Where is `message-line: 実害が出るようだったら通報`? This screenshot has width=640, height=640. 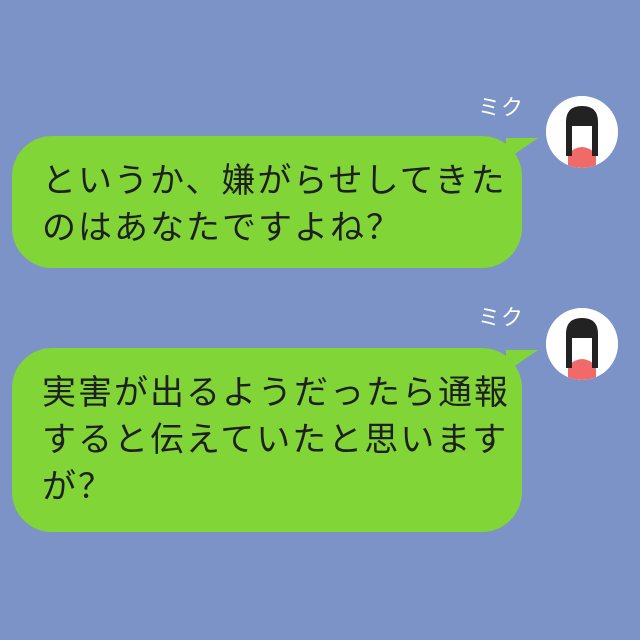 message-line: 実害が出るようだったら通報 is located at coordinates (276, 393).